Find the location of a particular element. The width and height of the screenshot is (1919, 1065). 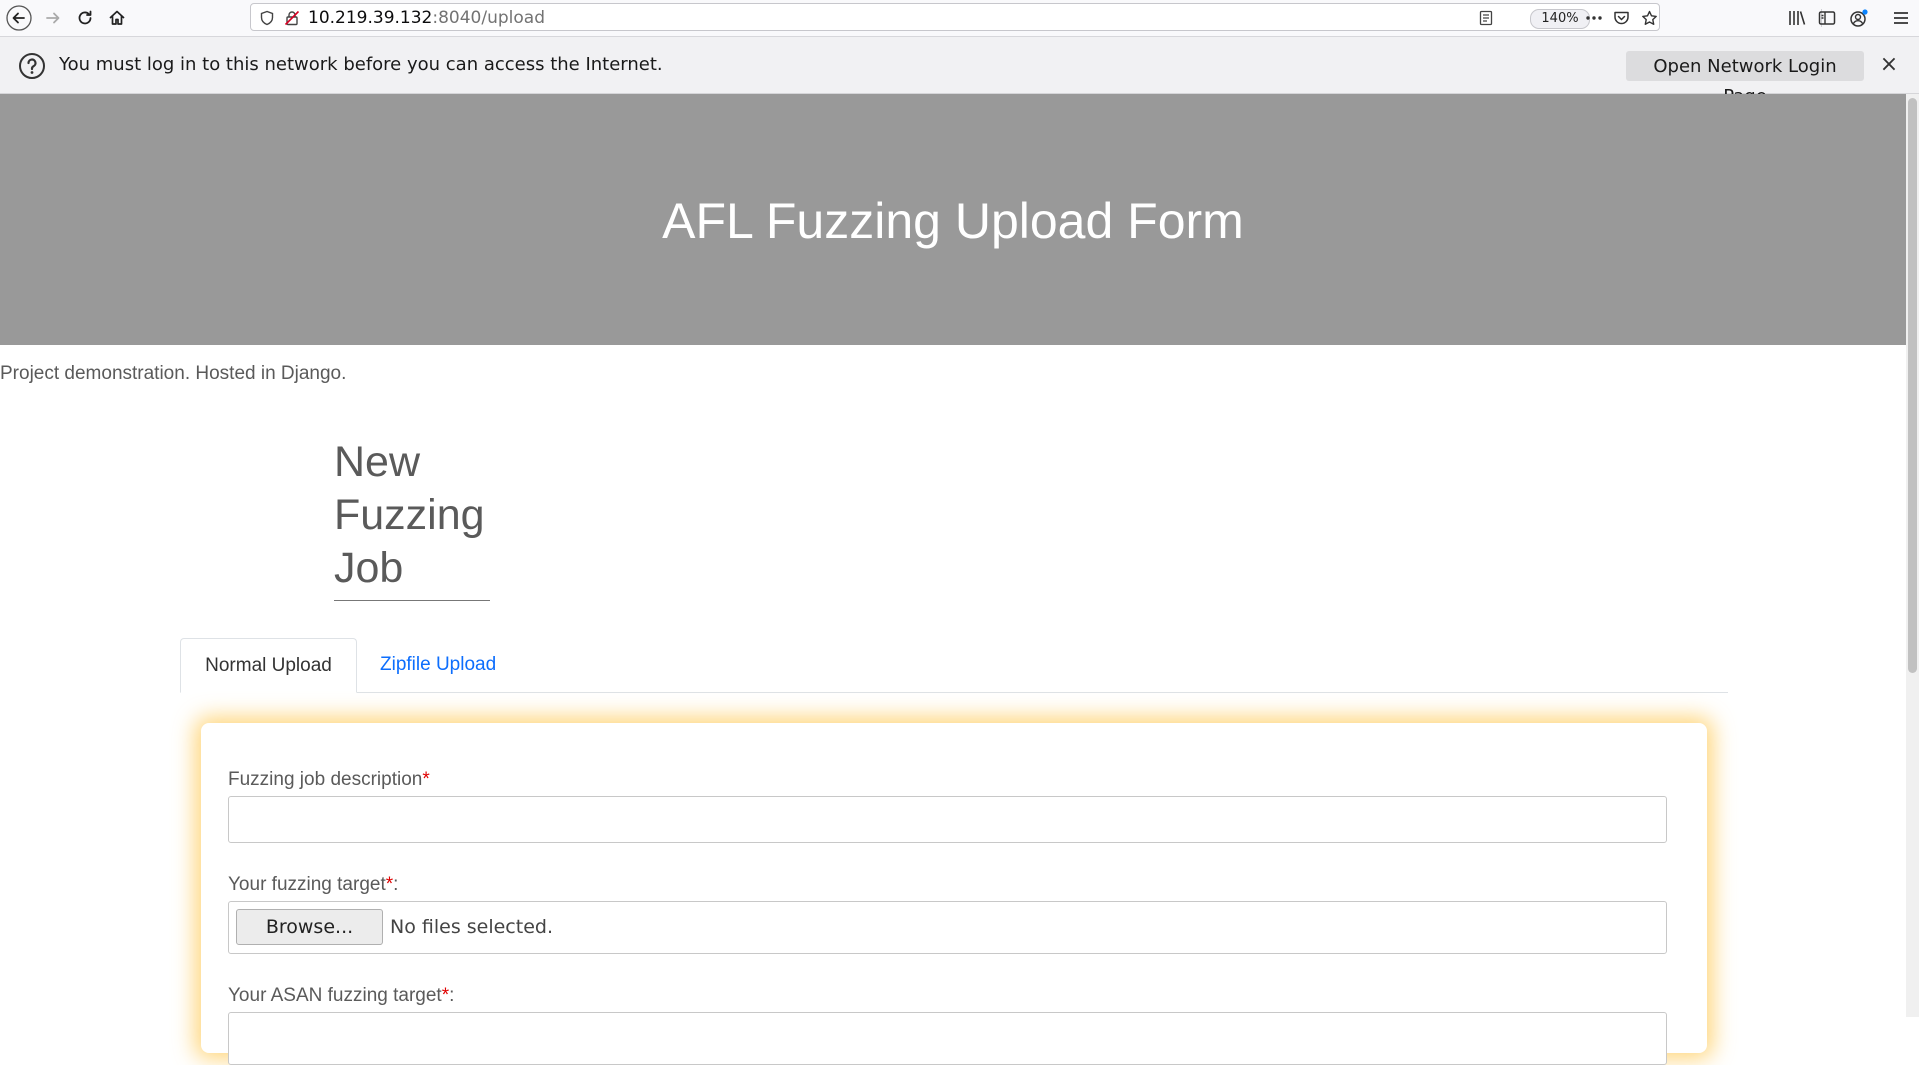

tab-normal-upload: Normal Upload is located at coordinates (268, 665).